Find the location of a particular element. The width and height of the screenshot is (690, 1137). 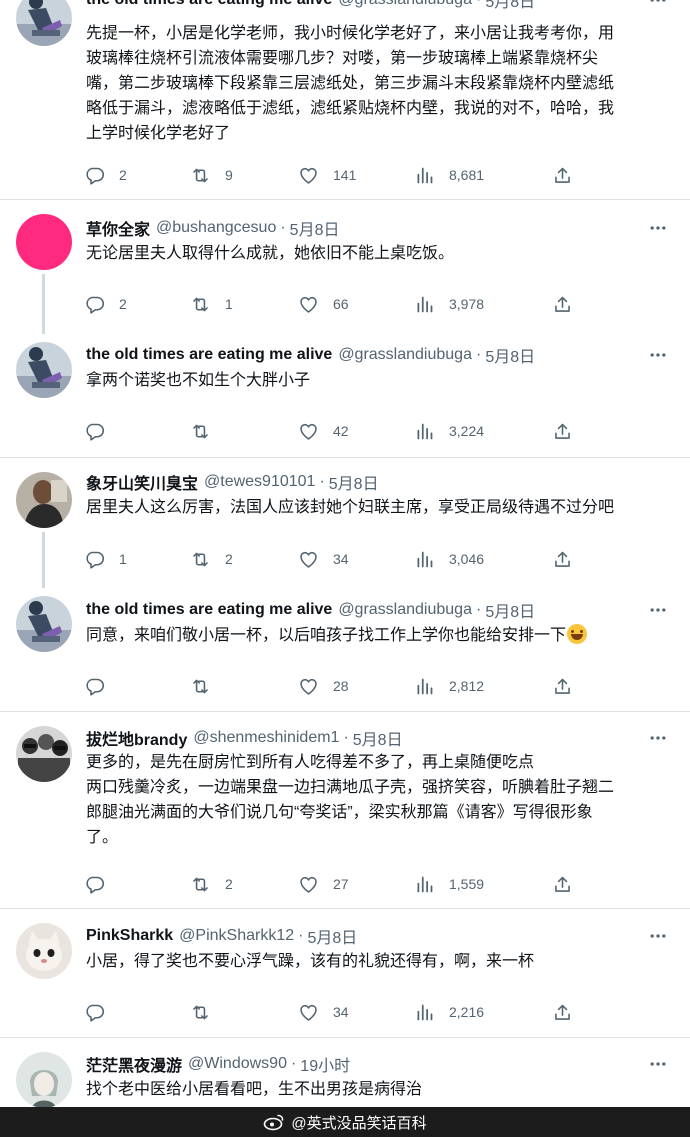

like-button: 27 is located at coordinates (323, 884).